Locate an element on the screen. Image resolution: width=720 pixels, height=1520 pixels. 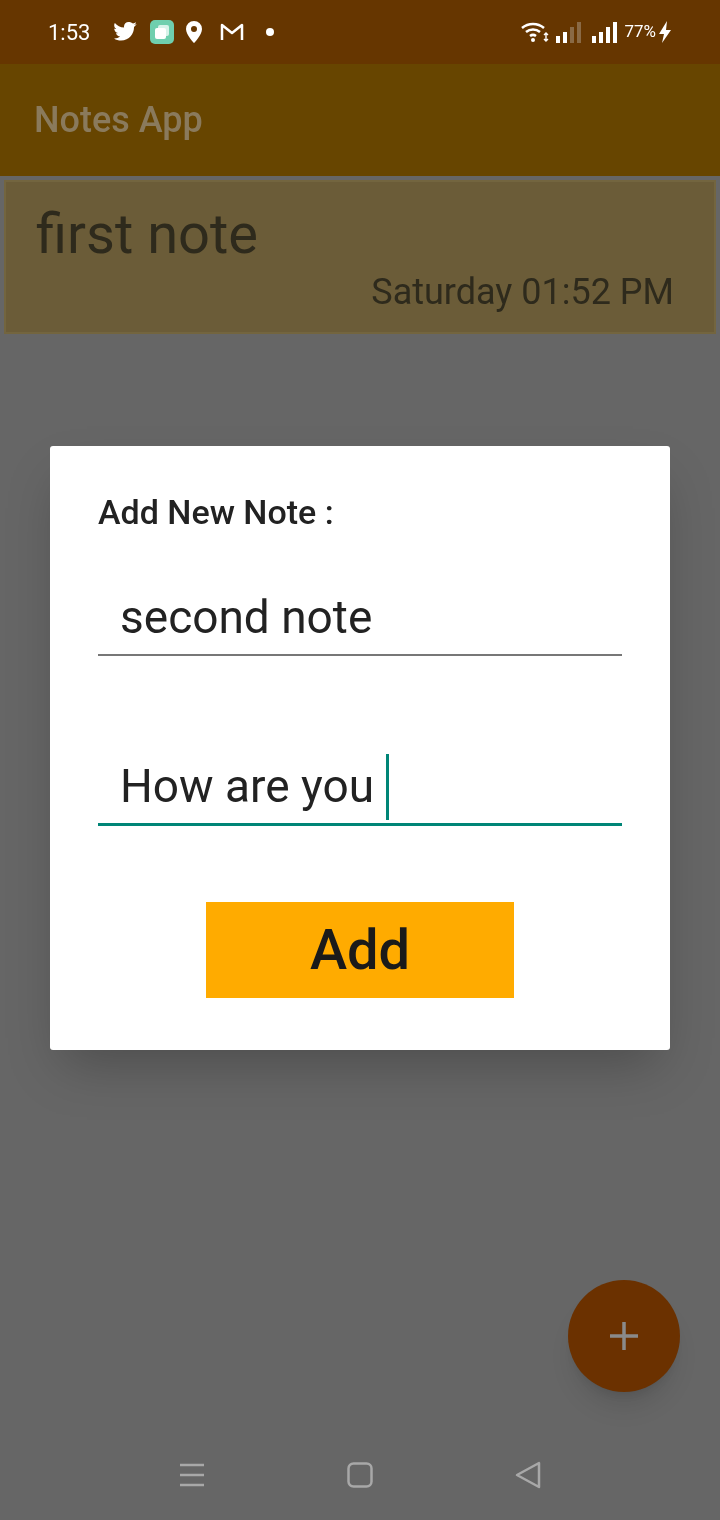
input-field: second note is located at coordinates (360, 618).